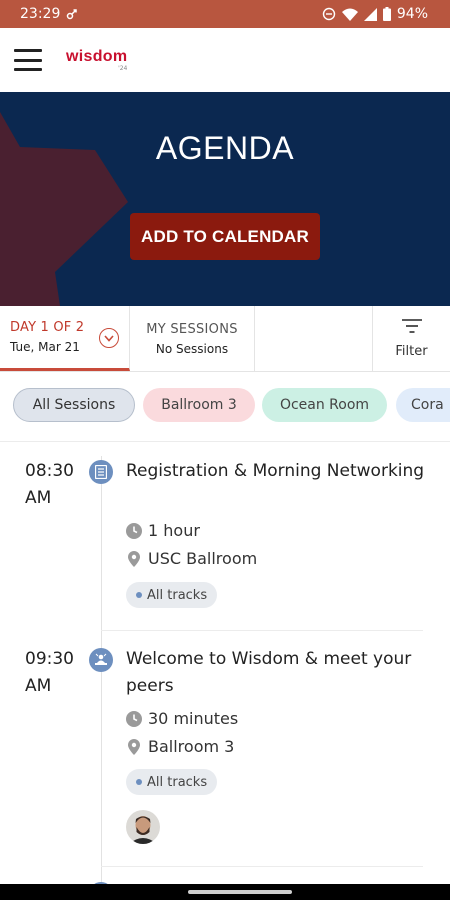 The image size is (450, 900). Describe the element at coordinates (423, 405) in the screenshot. I see `chip-cora: Cora` at that location.